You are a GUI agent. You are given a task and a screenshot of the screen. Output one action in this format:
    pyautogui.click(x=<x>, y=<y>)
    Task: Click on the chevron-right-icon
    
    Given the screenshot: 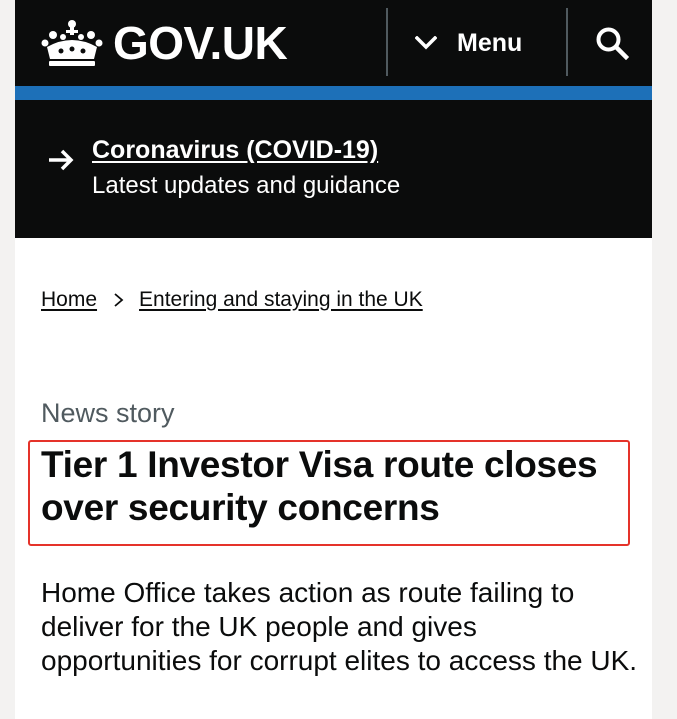 What is the action you would take?
    pyautogui.click(x=119, y=300)
    